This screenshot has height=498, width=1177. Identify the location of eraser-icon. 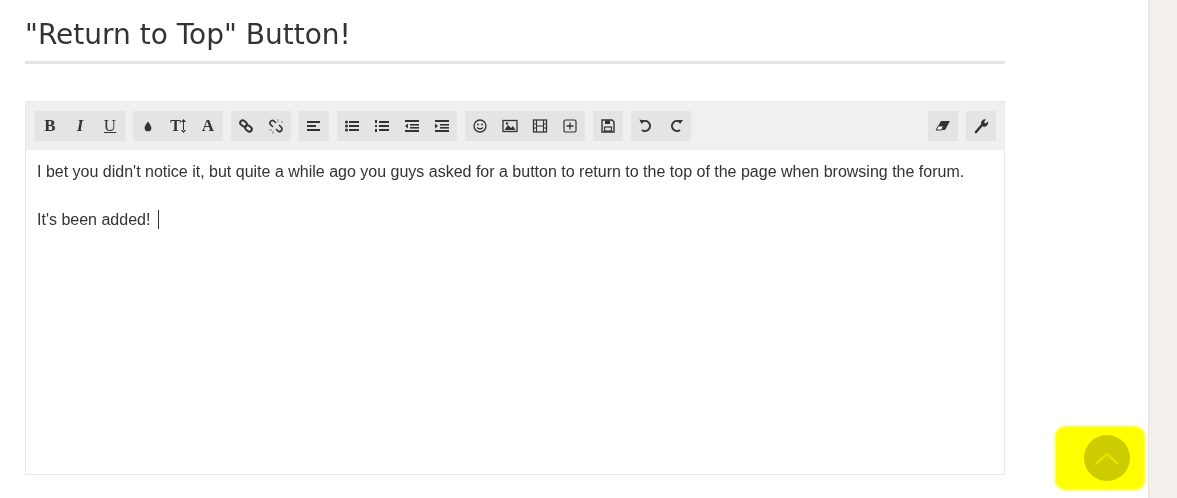
(943, 126).